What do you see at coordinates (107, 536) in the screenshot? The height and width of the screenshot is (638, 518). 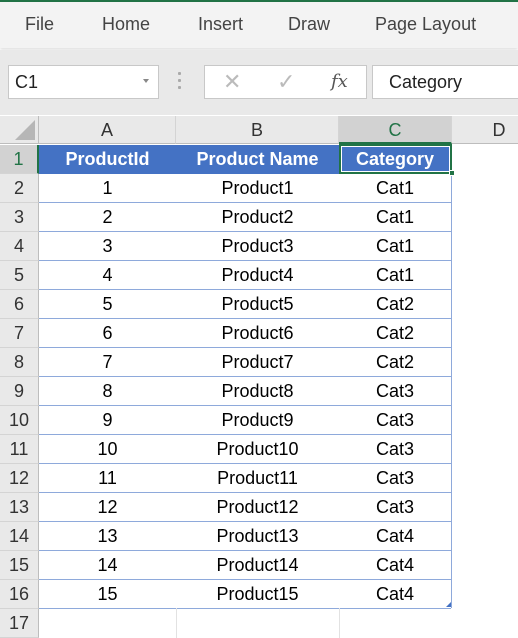 I see `cell-product-id: 13` at bounding box center [107, 536].